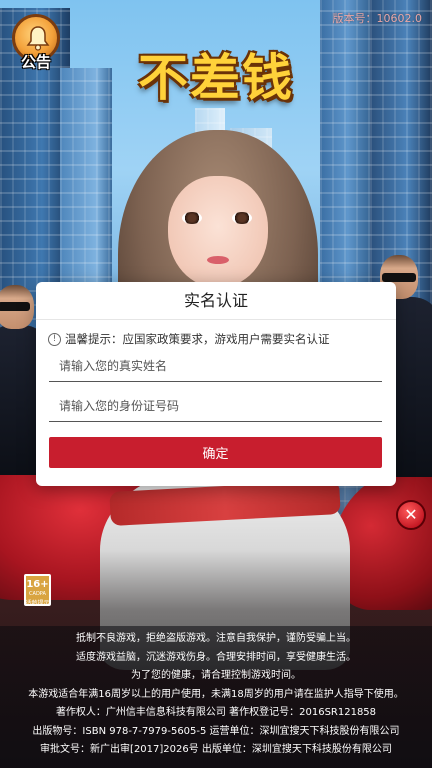 The width and height of the screenshot is (432, 768). Describe the element at coordinates (37, 594) in the screenshot. I see `age-rating-org: CADPA` at that location.